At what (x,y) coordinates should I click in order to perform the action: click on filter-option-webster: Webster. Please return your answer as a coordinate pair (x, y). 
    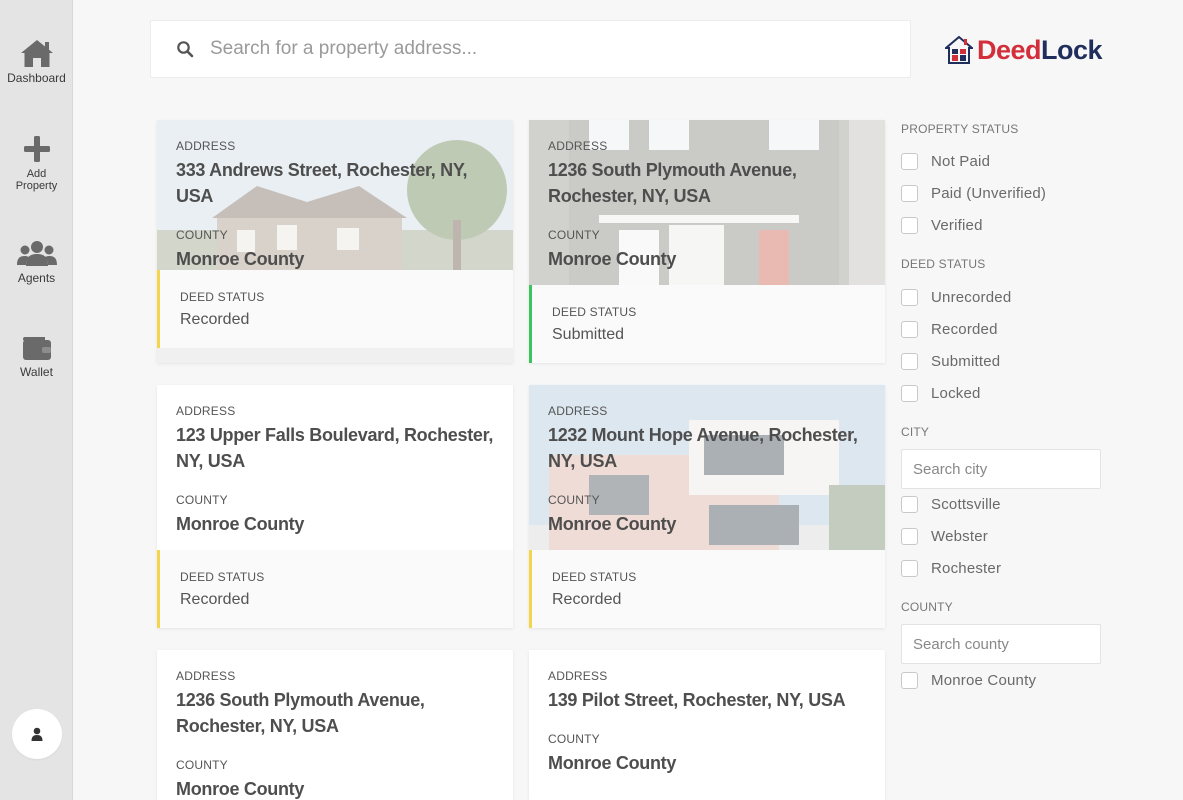
    Looking at the image, I should click on (944, 536).